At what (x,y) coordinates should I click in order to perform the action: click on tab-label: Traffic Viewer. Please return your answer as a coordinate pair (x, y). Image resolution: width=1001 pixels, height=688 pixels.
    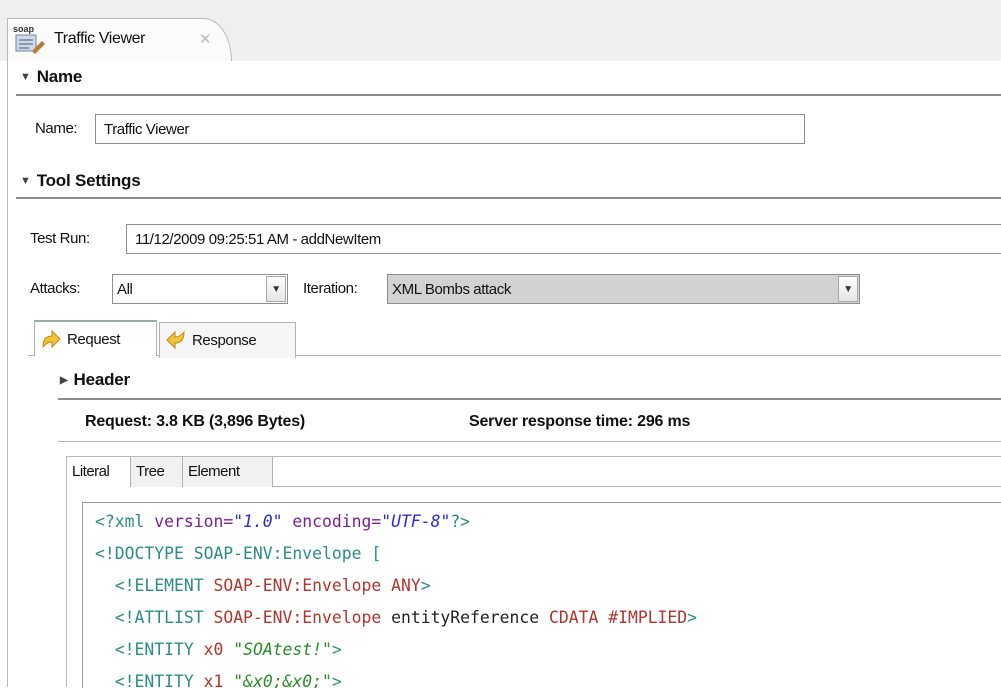
    Looking at the image, I should click on (100, 38).